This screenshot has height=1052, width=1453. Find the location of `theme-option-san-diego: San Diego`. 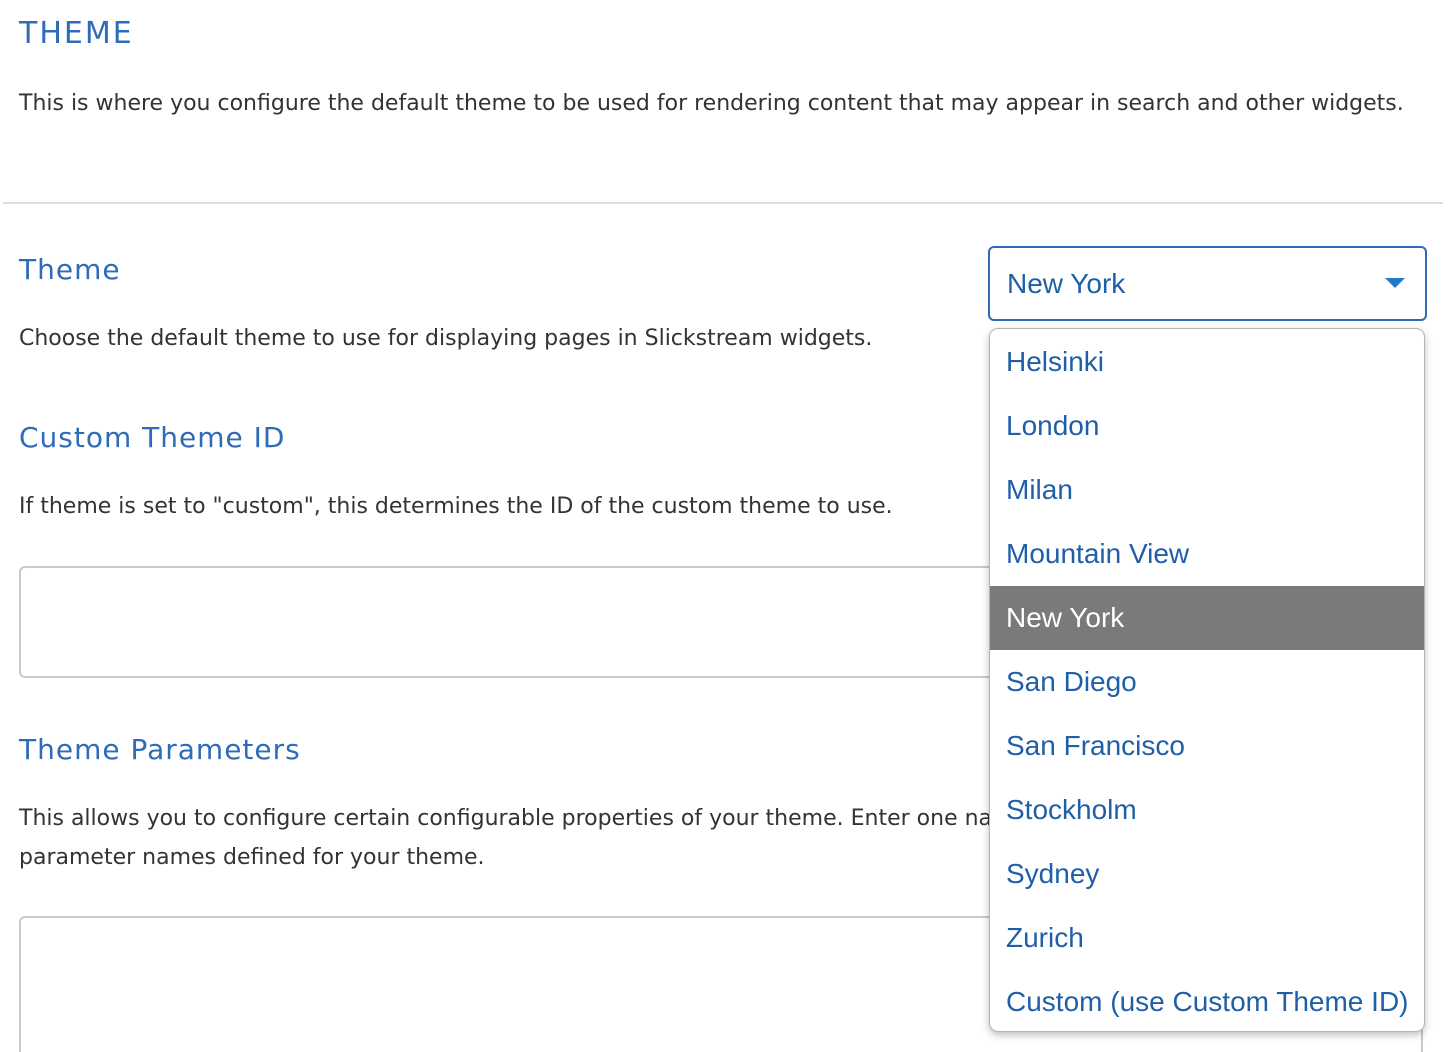

theme-option-san-diego: San Diego is located at coordinates (1207, 682).